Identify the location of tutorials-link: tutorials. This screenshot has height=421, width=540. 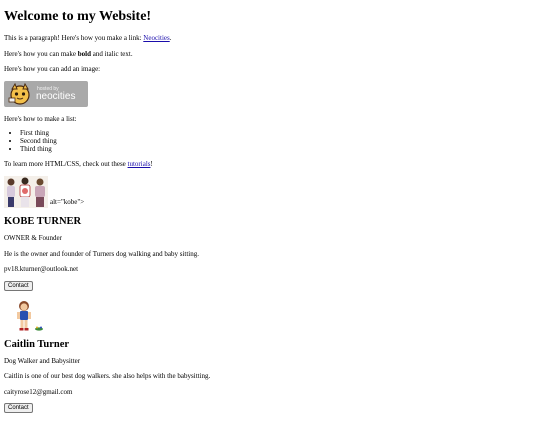
(139, 164).